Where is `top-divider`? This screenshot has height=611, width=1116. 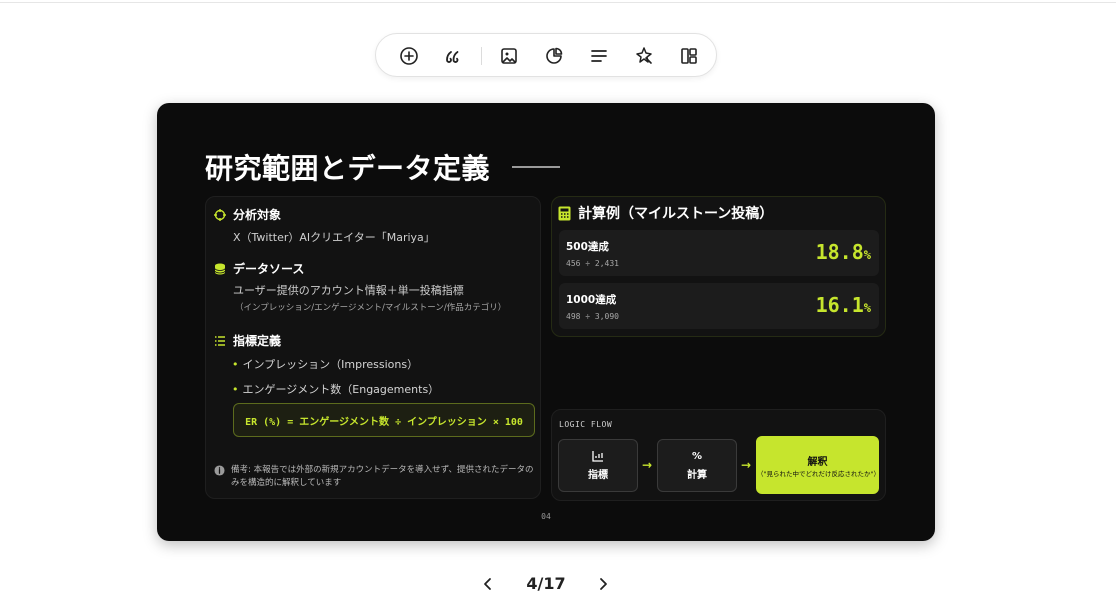 top-divider is located at coordinates (558, 2).